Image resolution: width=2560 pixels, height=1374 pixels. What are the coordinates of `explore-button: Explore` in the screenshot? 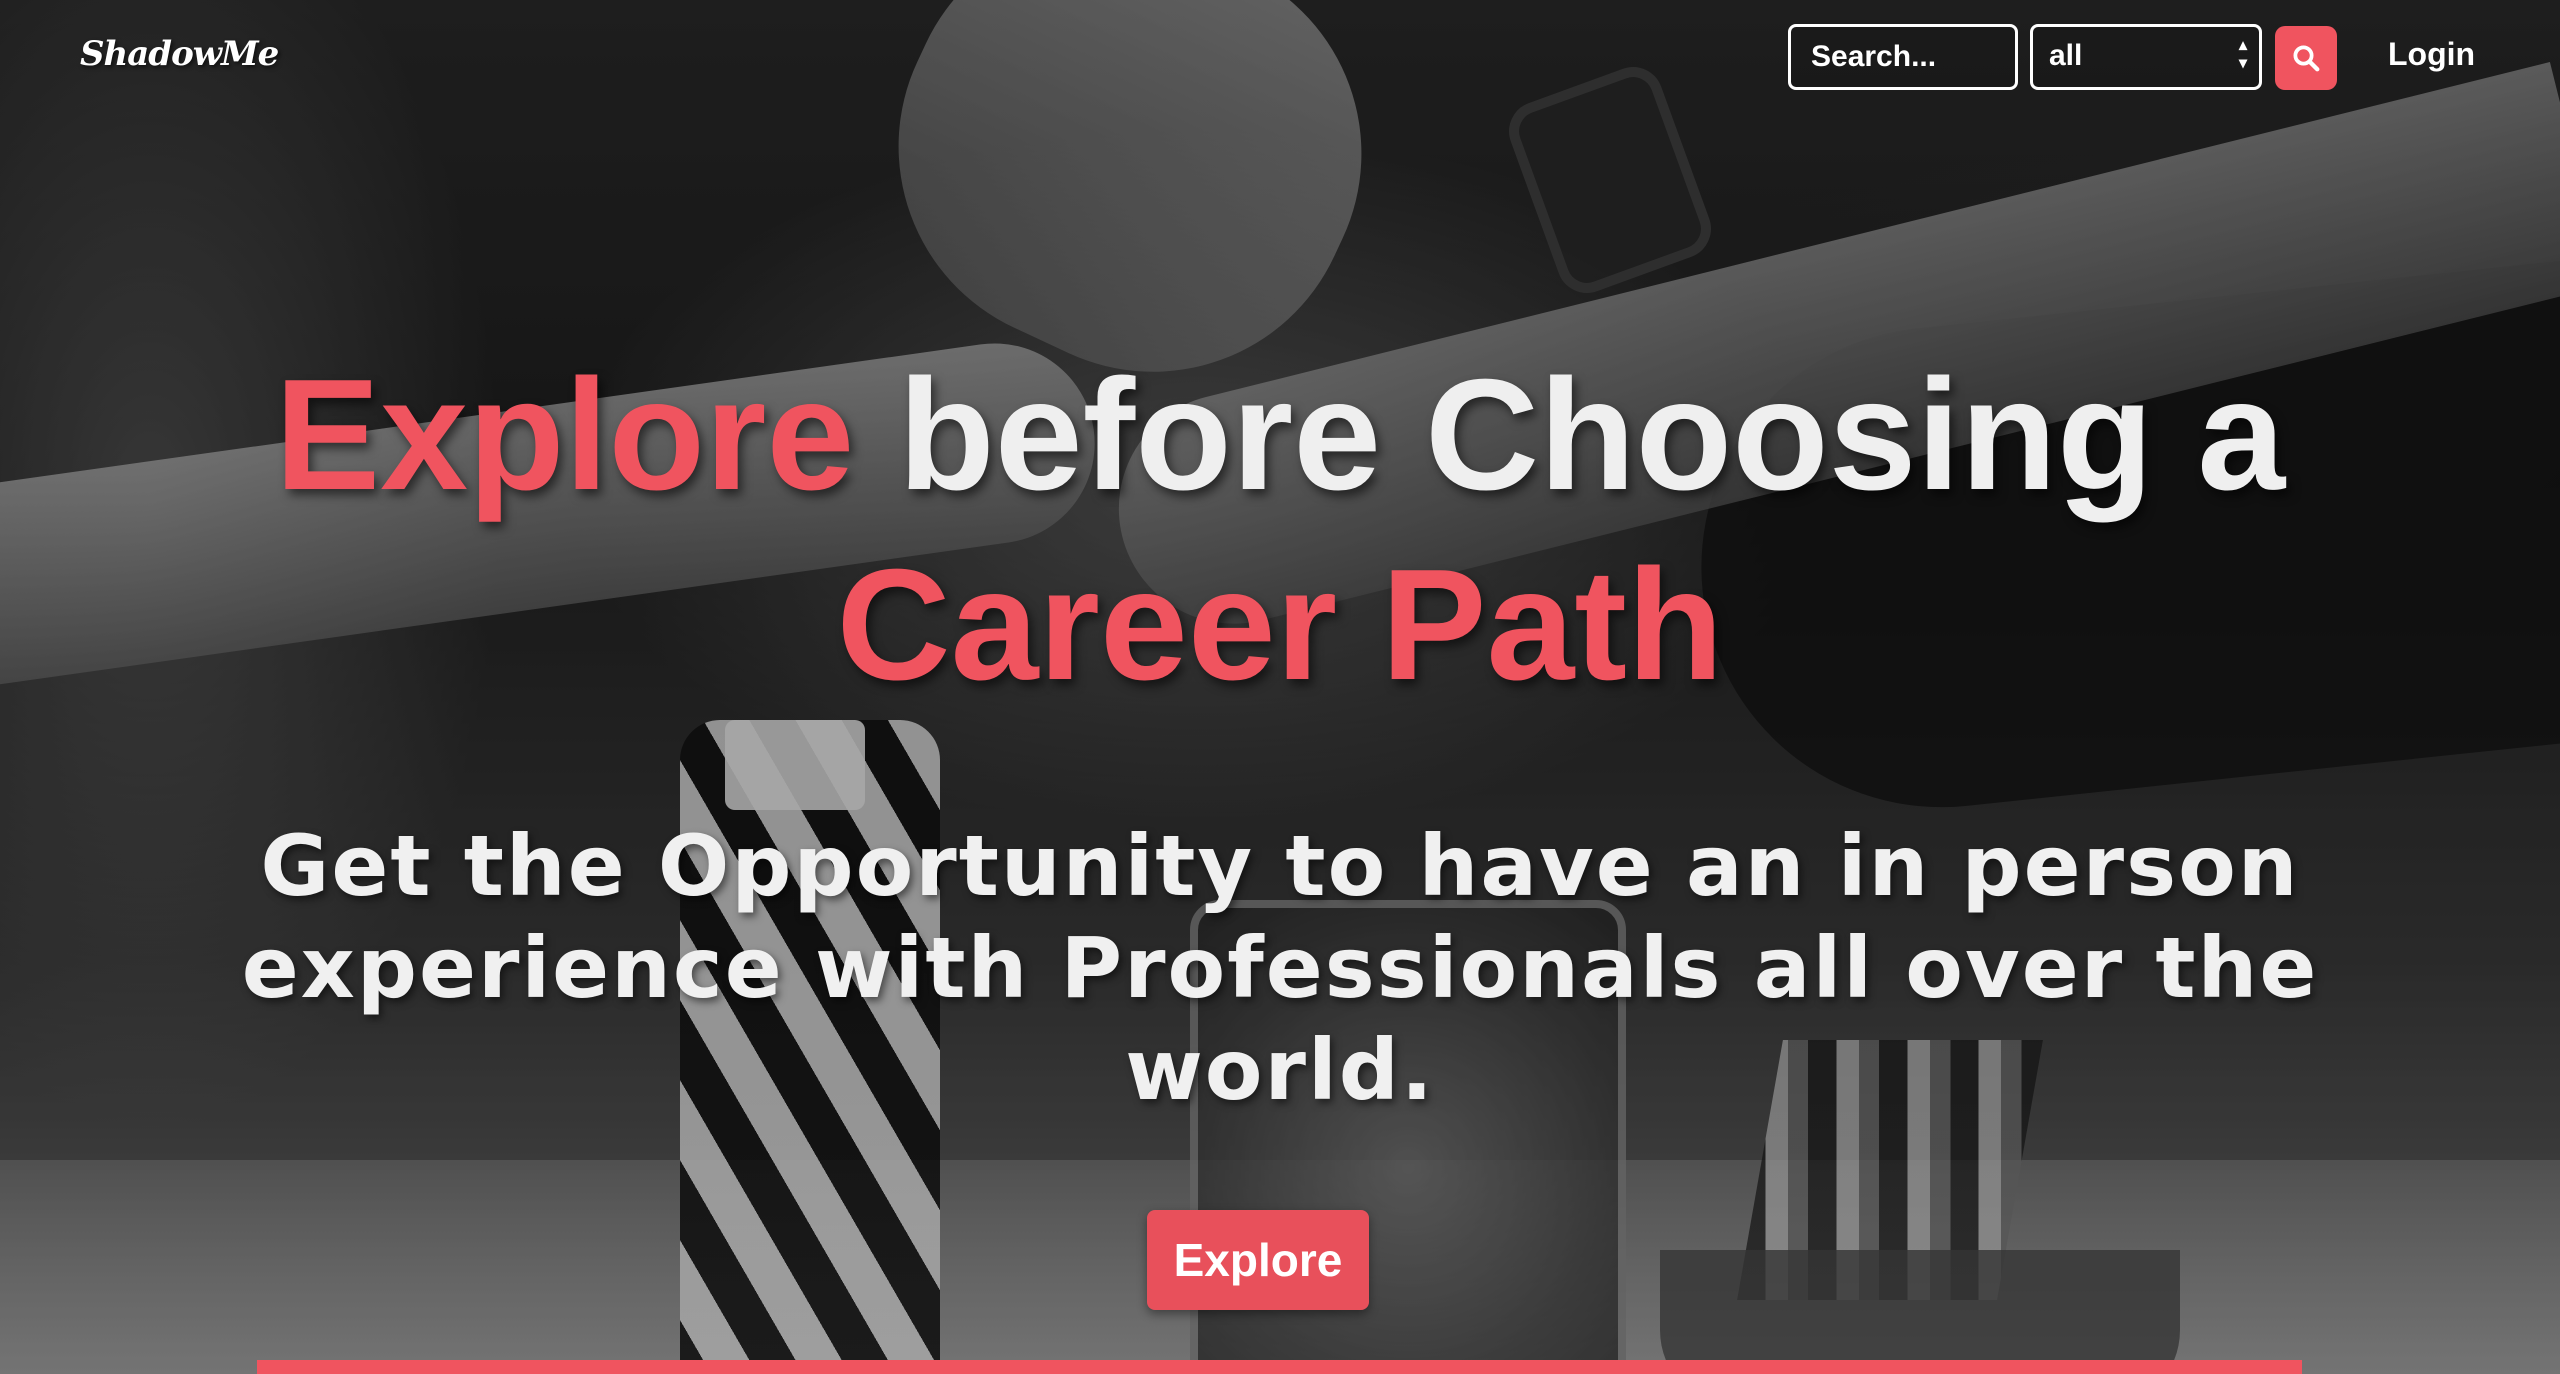 It's located at (1258, 1260).